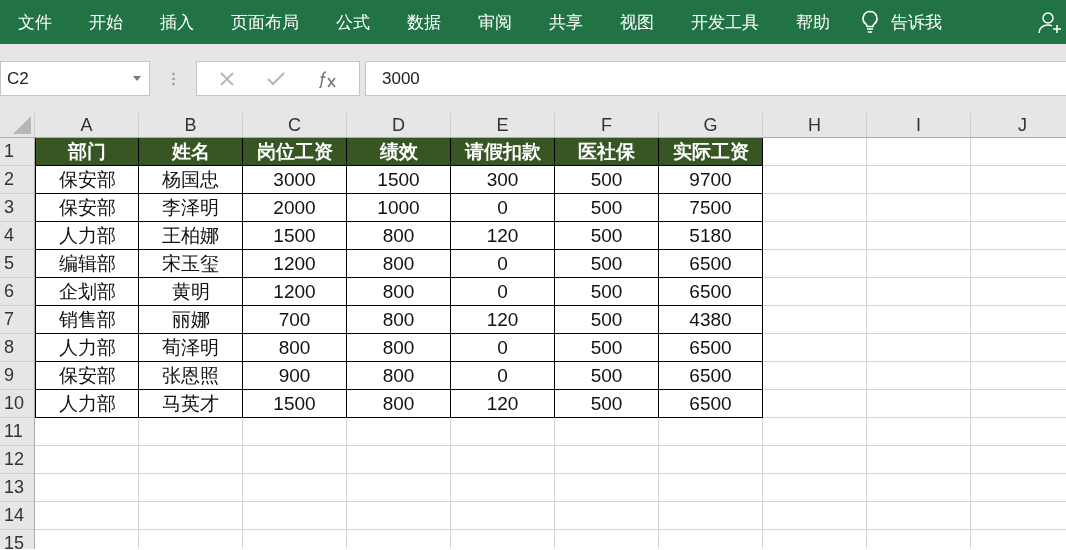 The image size is (1066, 550). I want to click on row-header: 3, so click(17, 208).